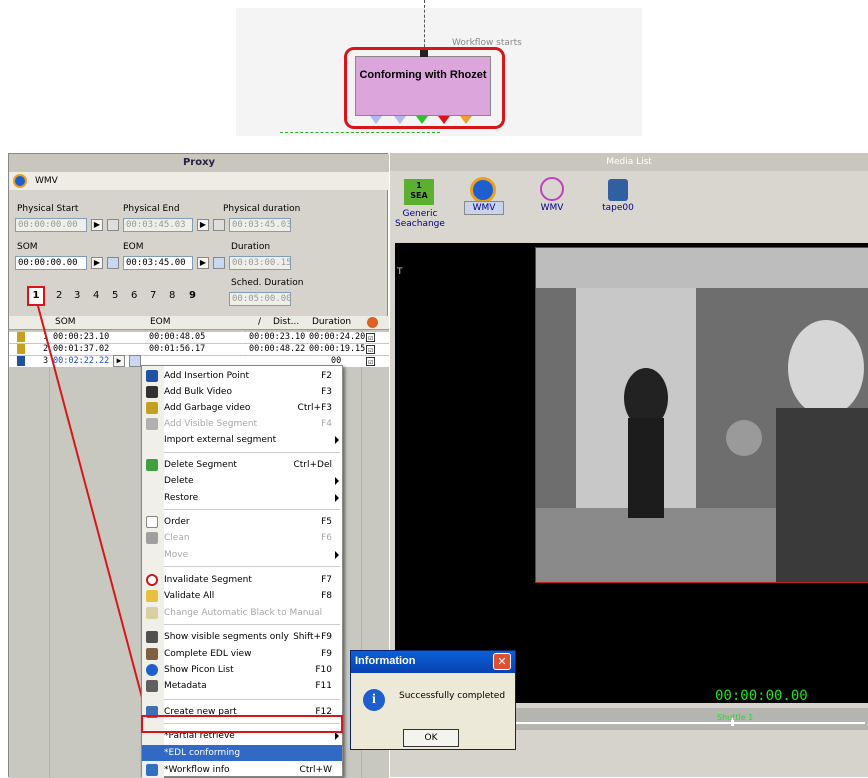  I want to click on media-list-title: Media List, so click(629, 162).